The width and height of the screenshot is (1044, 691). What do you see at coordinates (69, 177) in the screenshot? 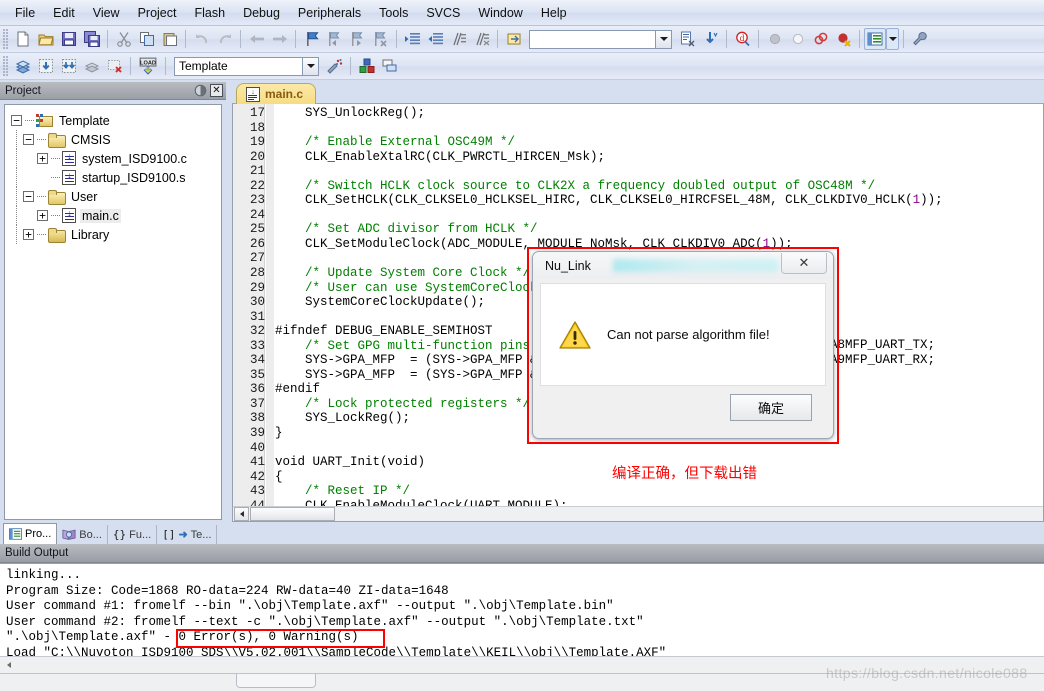
I see `asm-file-icon: ↓` at bounding box center [69, 177].